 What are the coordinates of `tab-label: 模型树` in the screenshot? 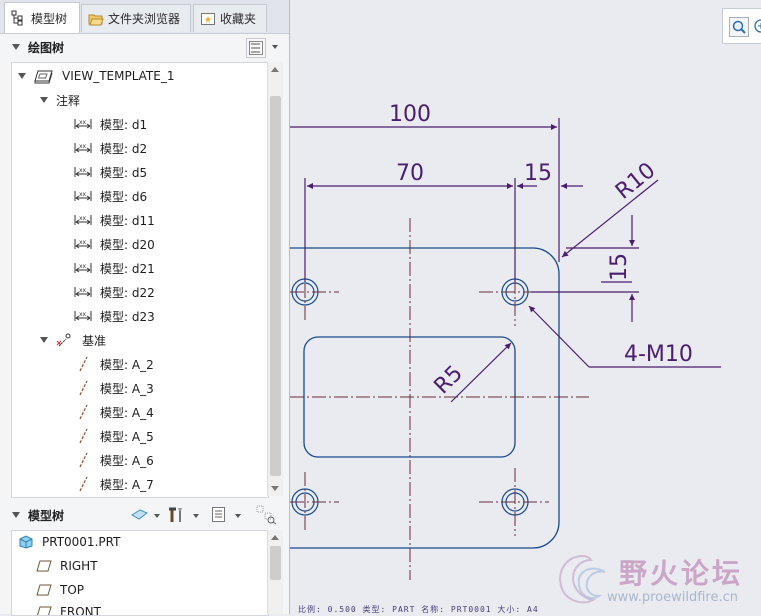 It's located at (49, 18).